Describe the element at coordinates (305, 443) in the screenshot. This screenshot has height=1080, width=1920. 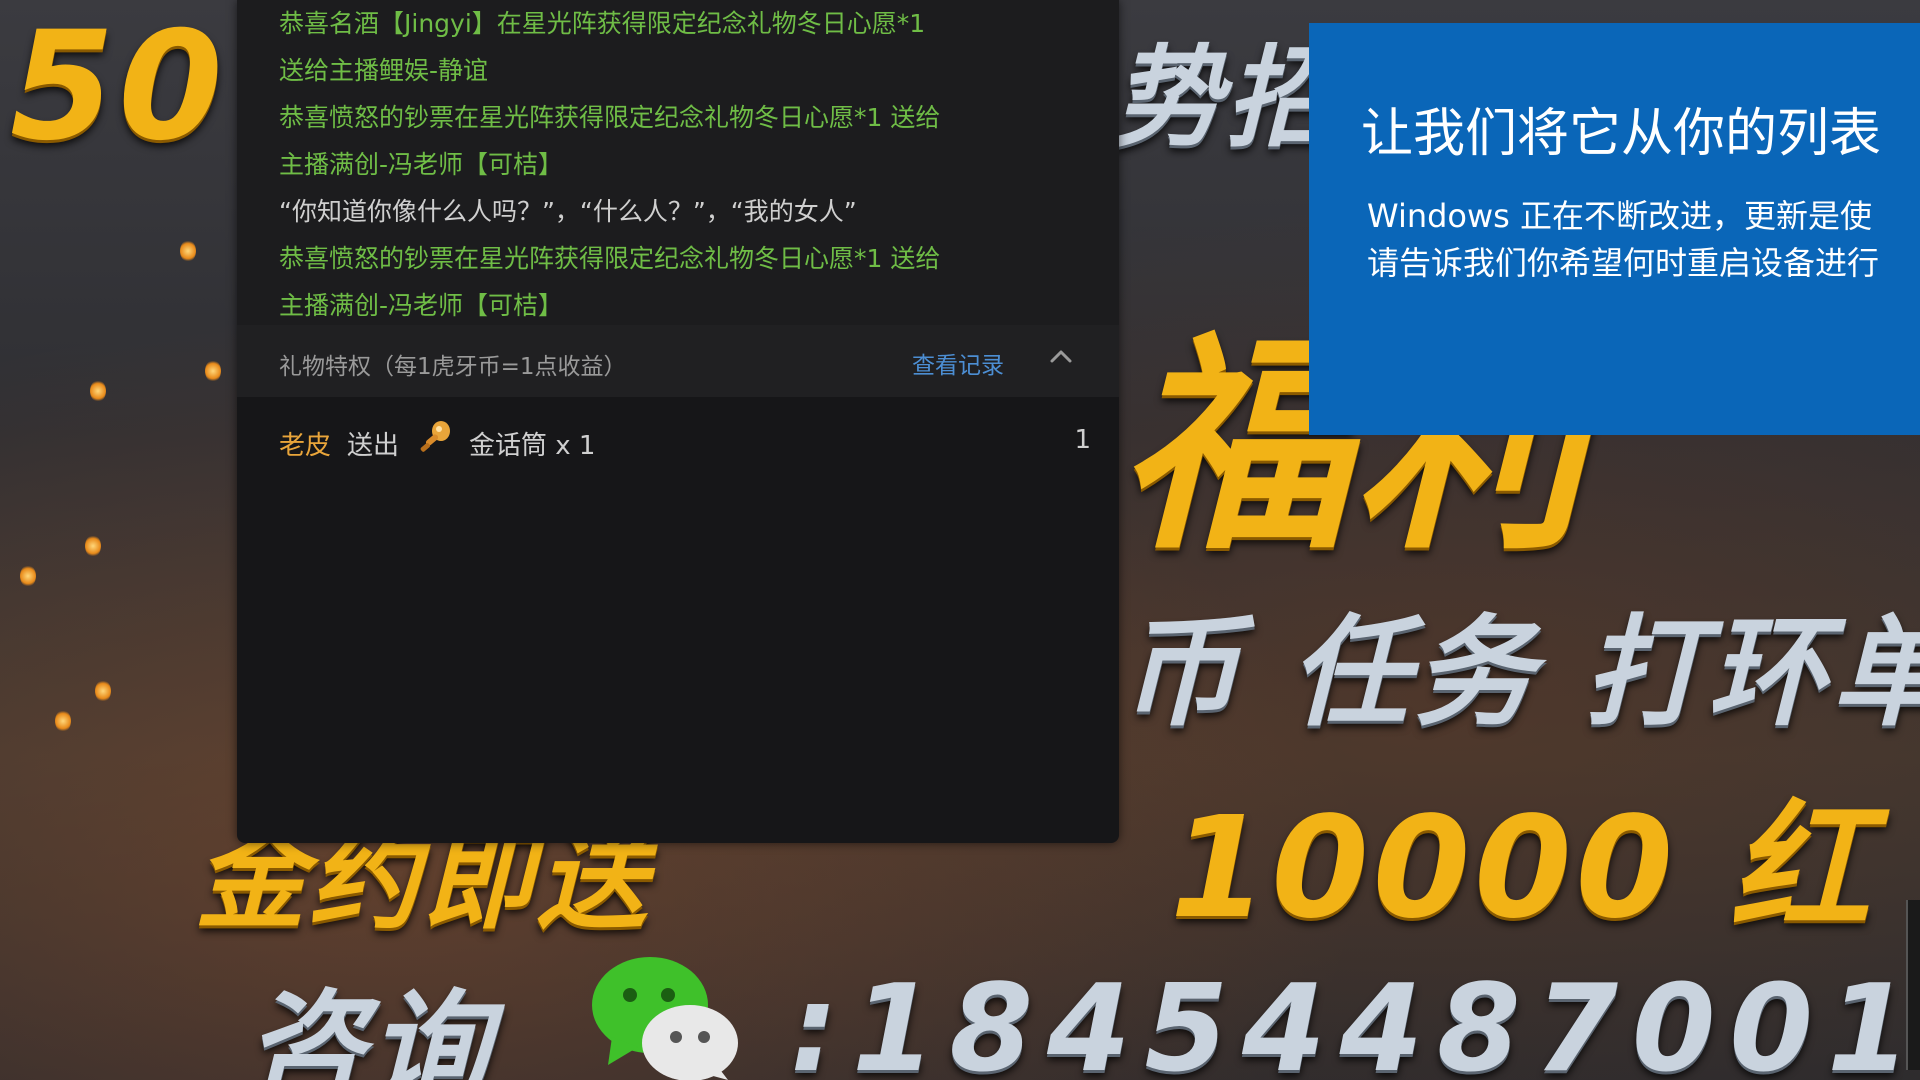
I see `gift-sender-name: 老皮` at that location.